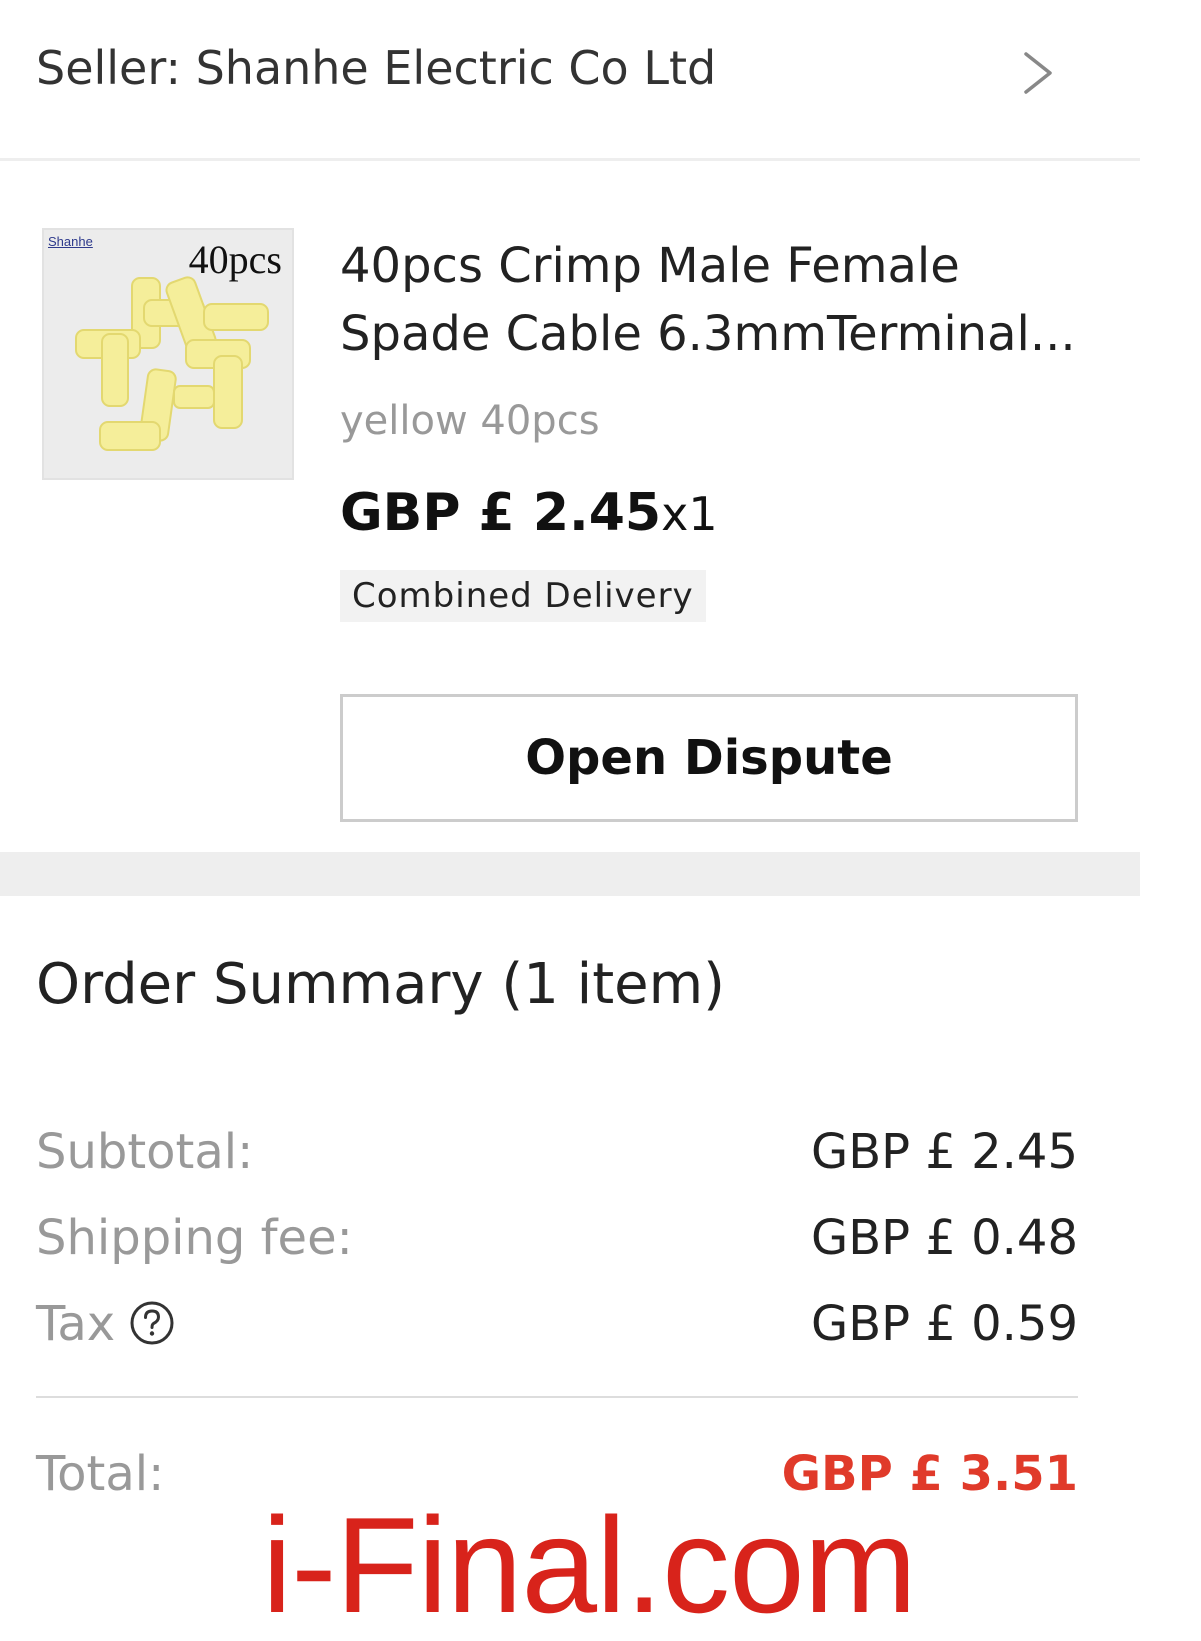  I want to click on tax-label-group: Tax, so click(105, 1324).